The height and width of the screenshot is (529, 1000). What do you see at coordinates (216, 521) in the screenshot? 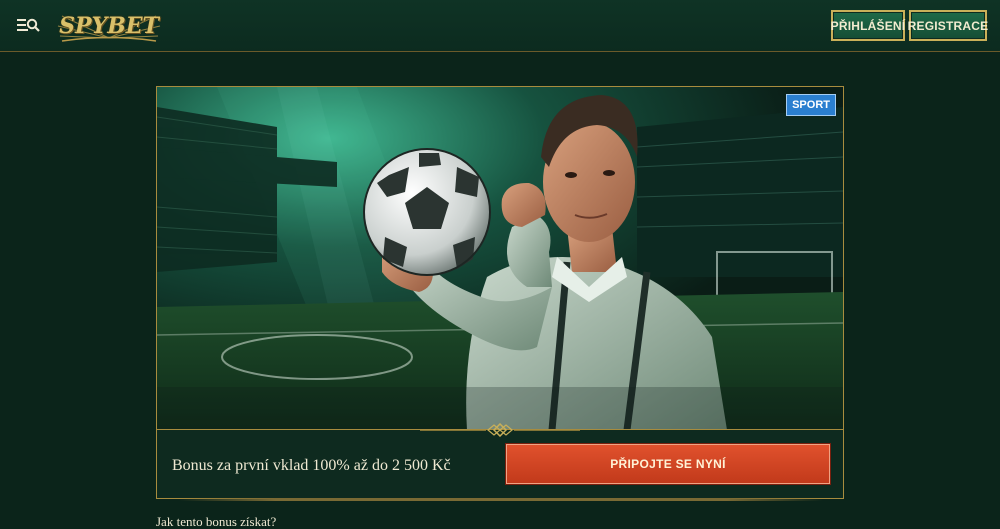
I see `bonus-how-to-heading: Jak tento bonus získat?` at bounding box center [216, 521].